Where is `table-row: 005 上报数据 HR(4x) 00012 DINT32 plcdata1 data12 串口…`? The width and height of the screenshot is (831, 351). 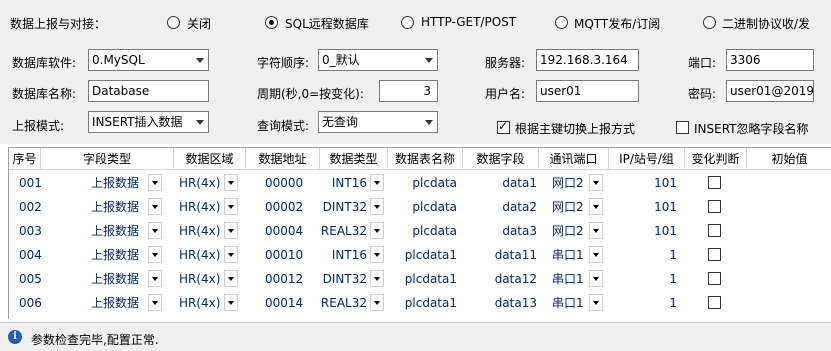 table-row: 005 上报数据 HR(4x) 00012 DINT32 plcdata1 data12 串口… is located at coordinates (420, 279).